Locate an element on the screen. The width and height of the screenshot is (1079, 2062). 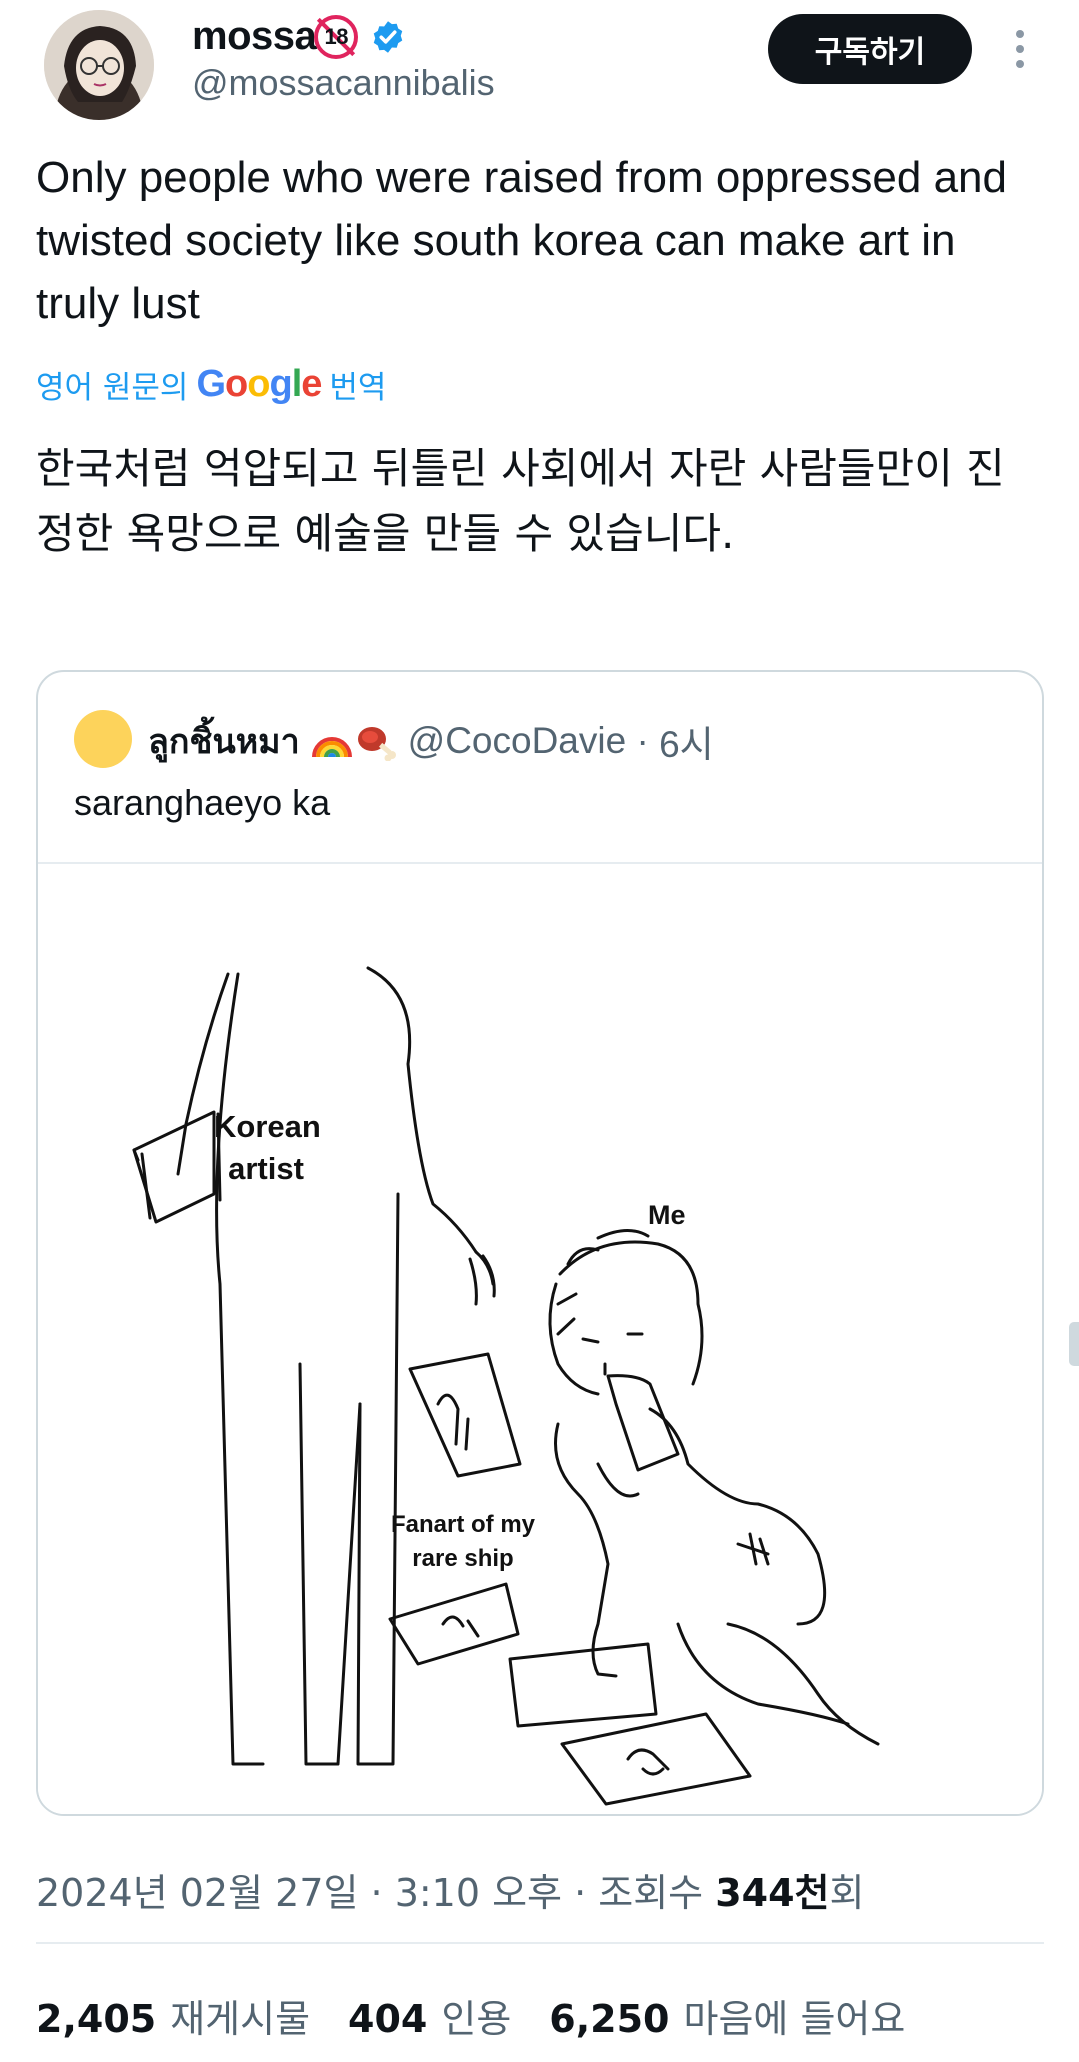
rainbow-emoji-icon is located at coordinates (331, 747).